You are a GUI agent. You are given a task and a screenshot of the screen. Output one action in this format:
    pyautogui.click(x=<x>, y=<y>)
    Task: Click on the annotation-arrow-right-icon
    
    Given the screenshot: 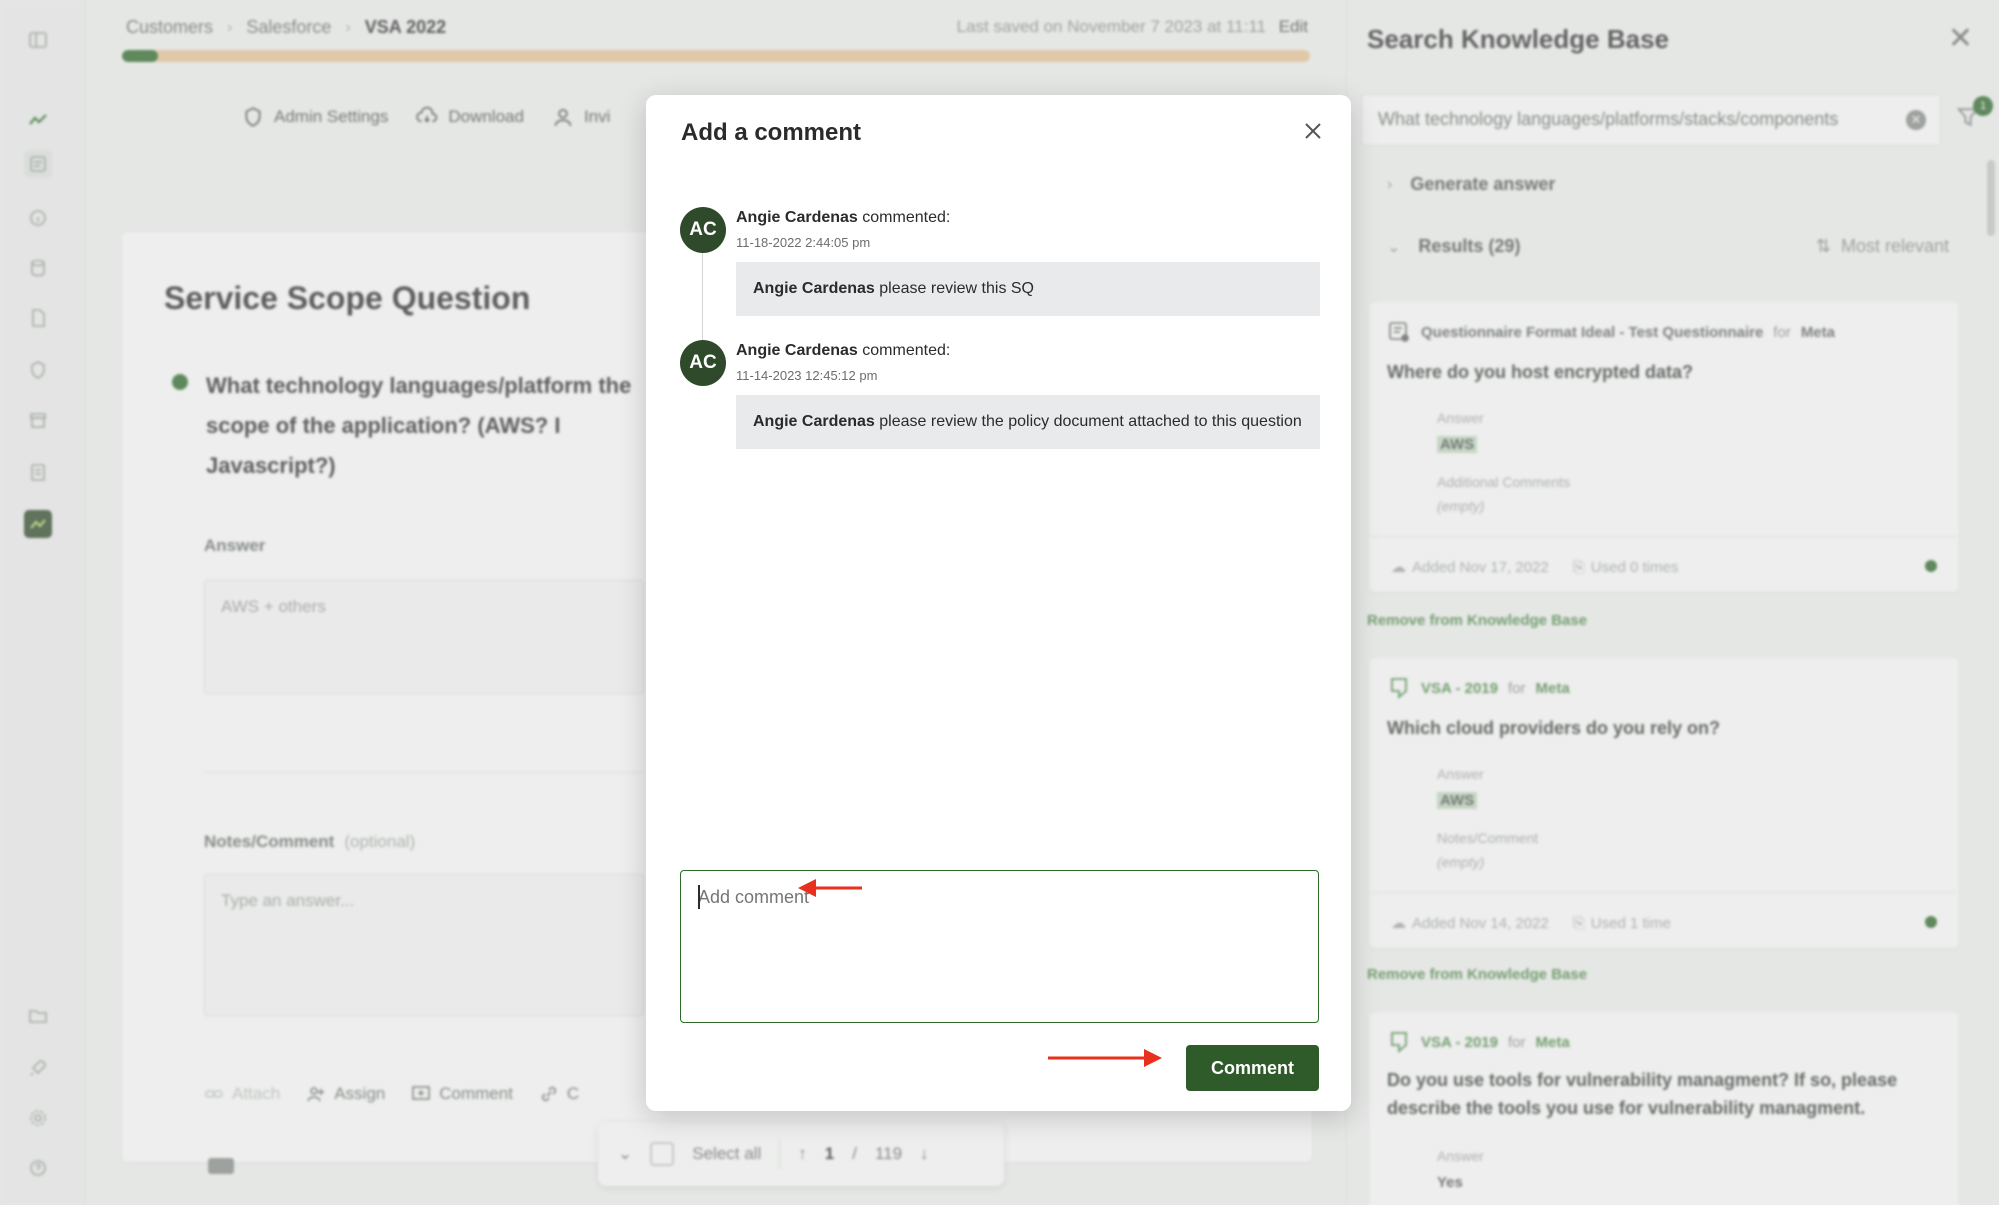 What is the action you would take?
    pyautogui.click(x=1105, y=1058)
    